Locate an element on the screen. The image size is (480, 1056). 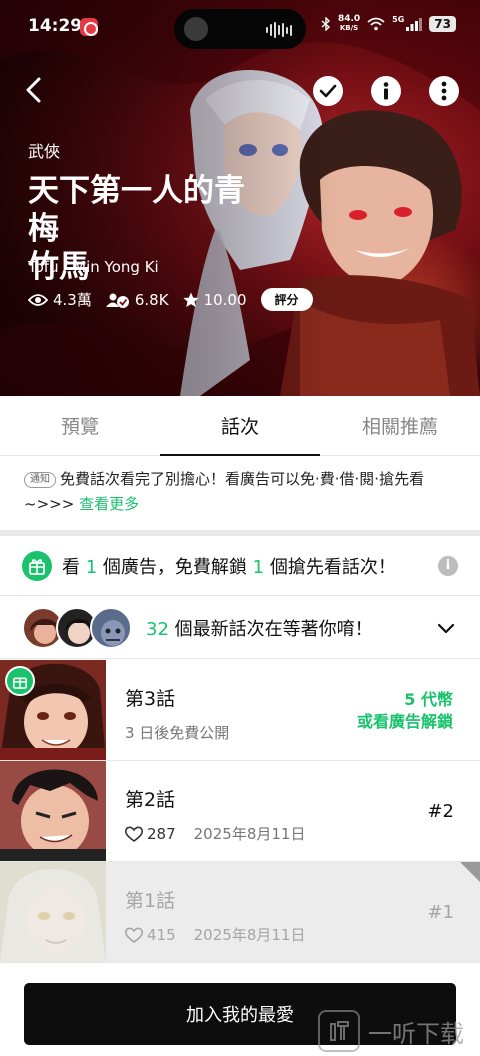
episode-free-countdown: 3 日後免費公開 is located at coordinates (177, 733).